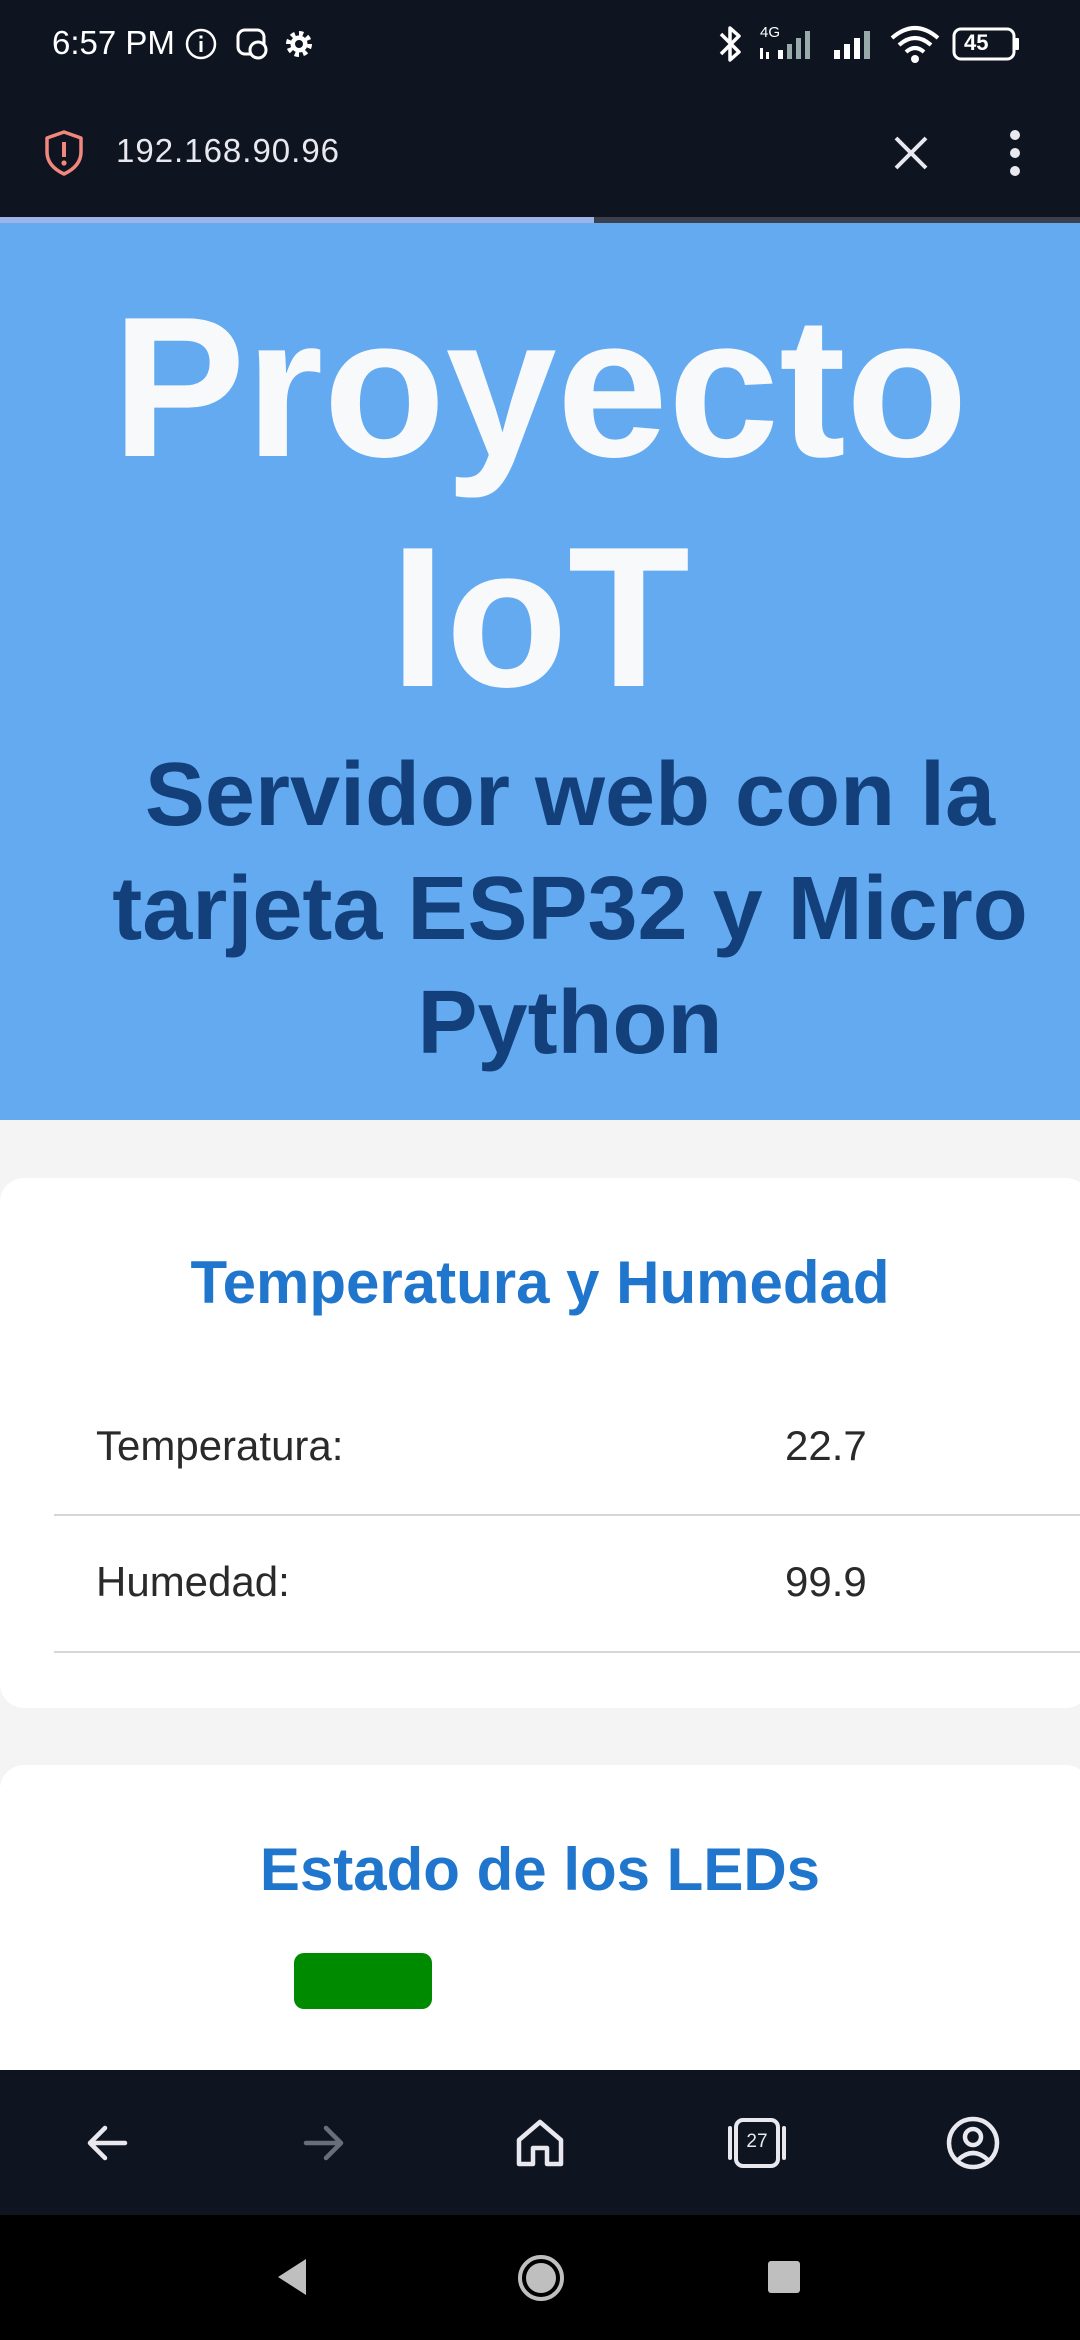 This screenshot has width=1080, height=2340. I want to click on tab-count: 27, so click(757, 2141).